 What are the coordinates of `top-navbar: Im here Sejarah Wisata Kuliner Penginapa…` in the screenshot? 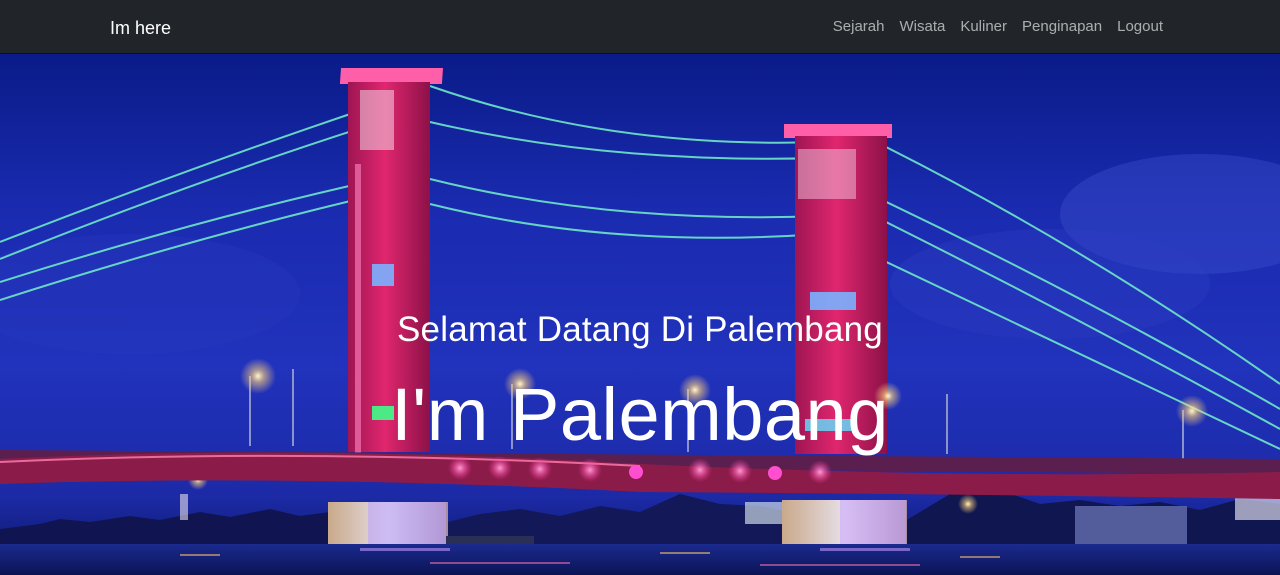 It's located at (640, 27).